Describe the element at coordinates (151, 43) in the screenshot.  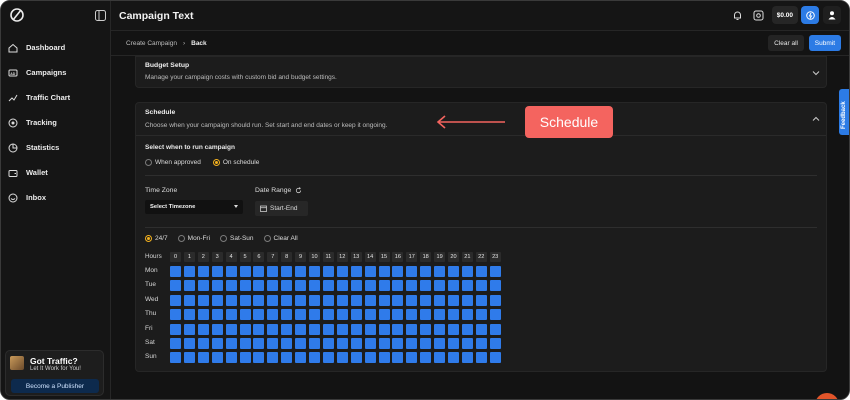
I see `breadcrumb-create-campaign: Create Campaign` at that location.